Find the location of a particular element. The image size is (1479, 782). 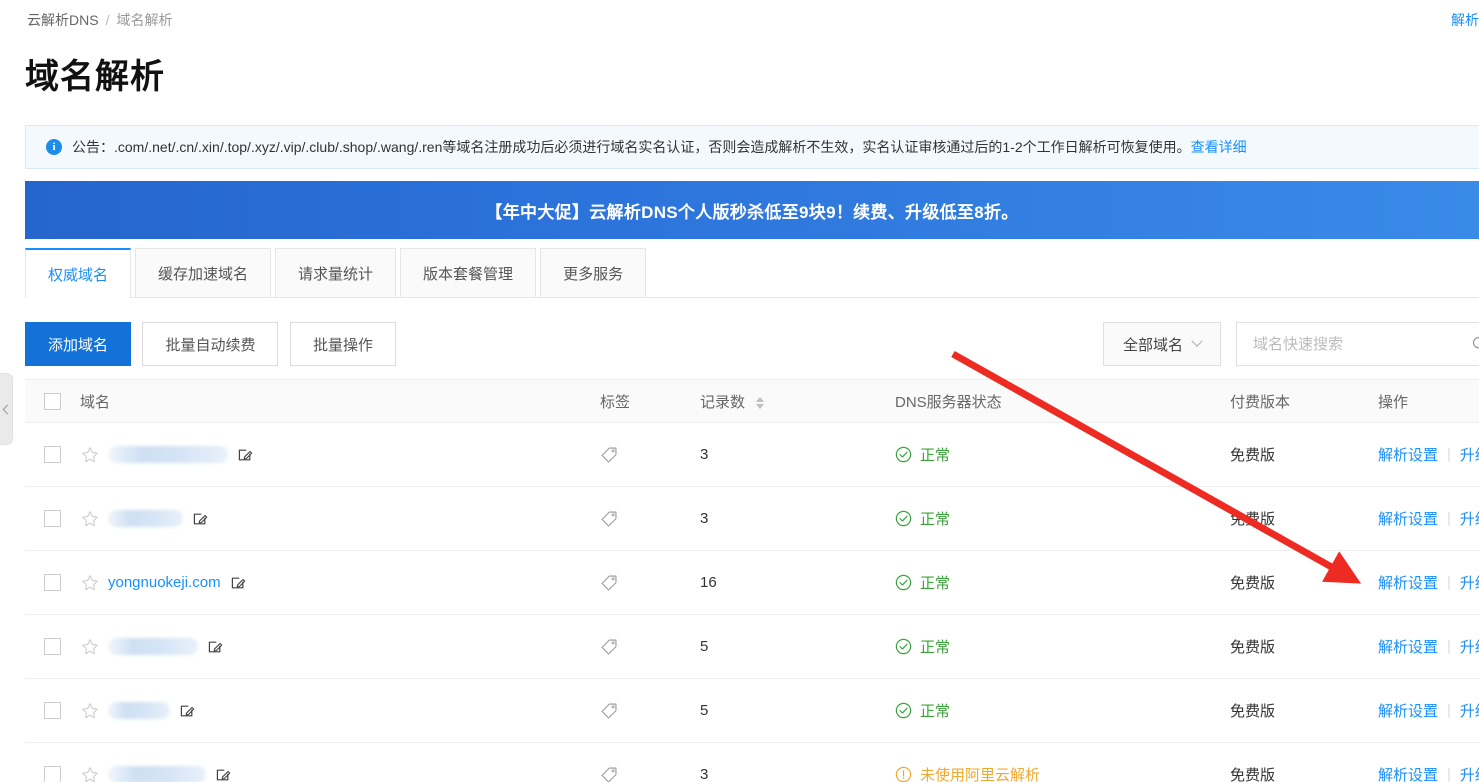

promo-banner: 【年中大促】云解析DNS个人版秒杀低至9块9！续费、升级低至8折。 is located at coordinates (752, 210).